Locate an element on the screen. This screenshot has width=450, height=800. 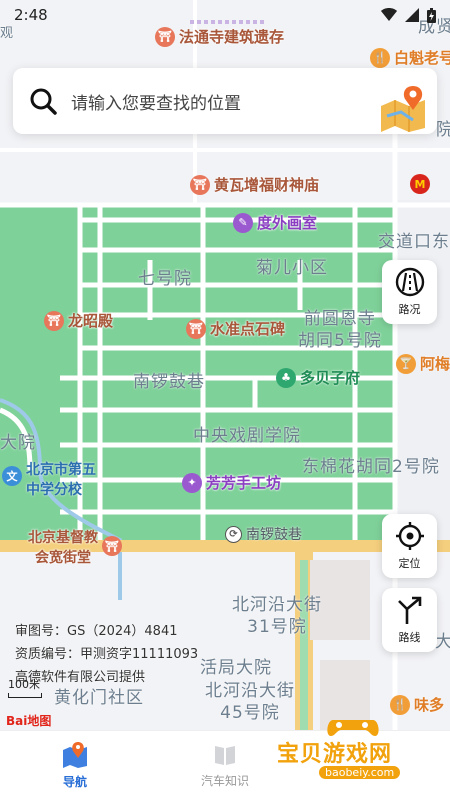
area-label-line: 前圆恩寺 is located at coordinates (339, 319).